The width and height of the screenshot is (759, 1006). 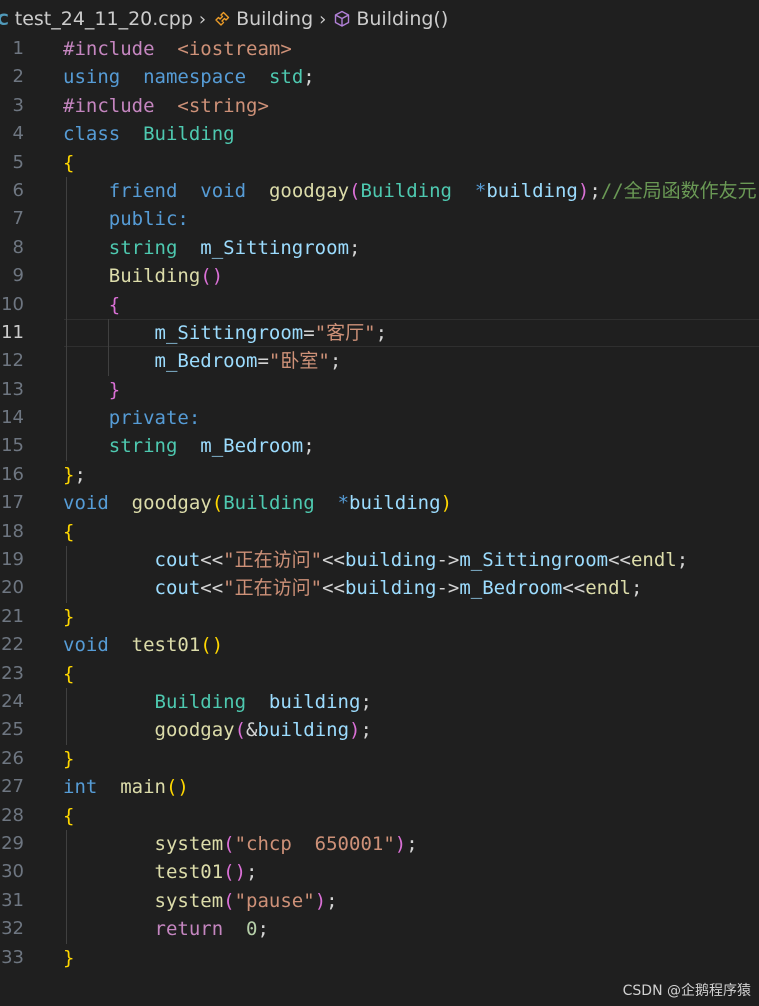 I want to click on code-text: test01();, so click(x=160, y=872).